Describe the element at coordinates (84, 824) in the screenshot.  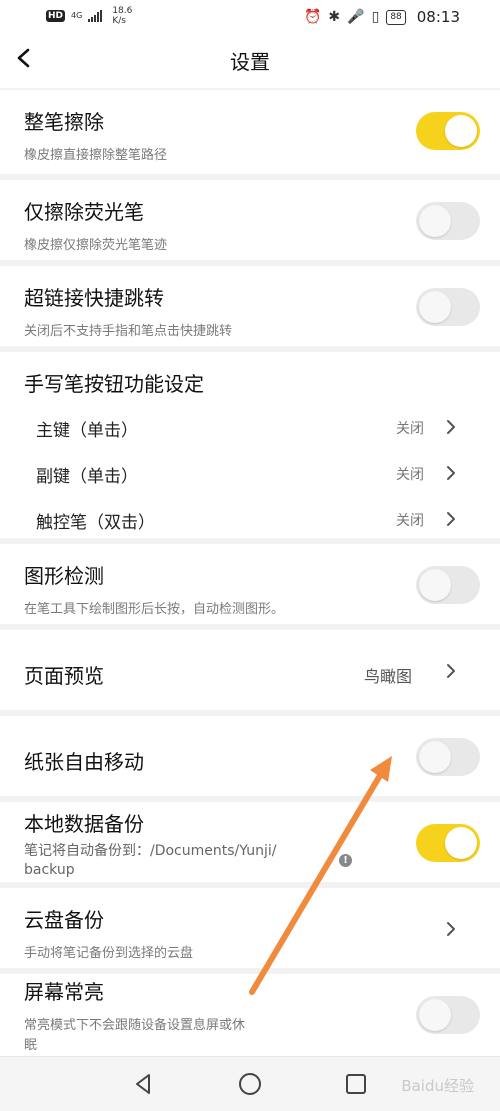
I see `setting-title: 本地数据备份` at that location.